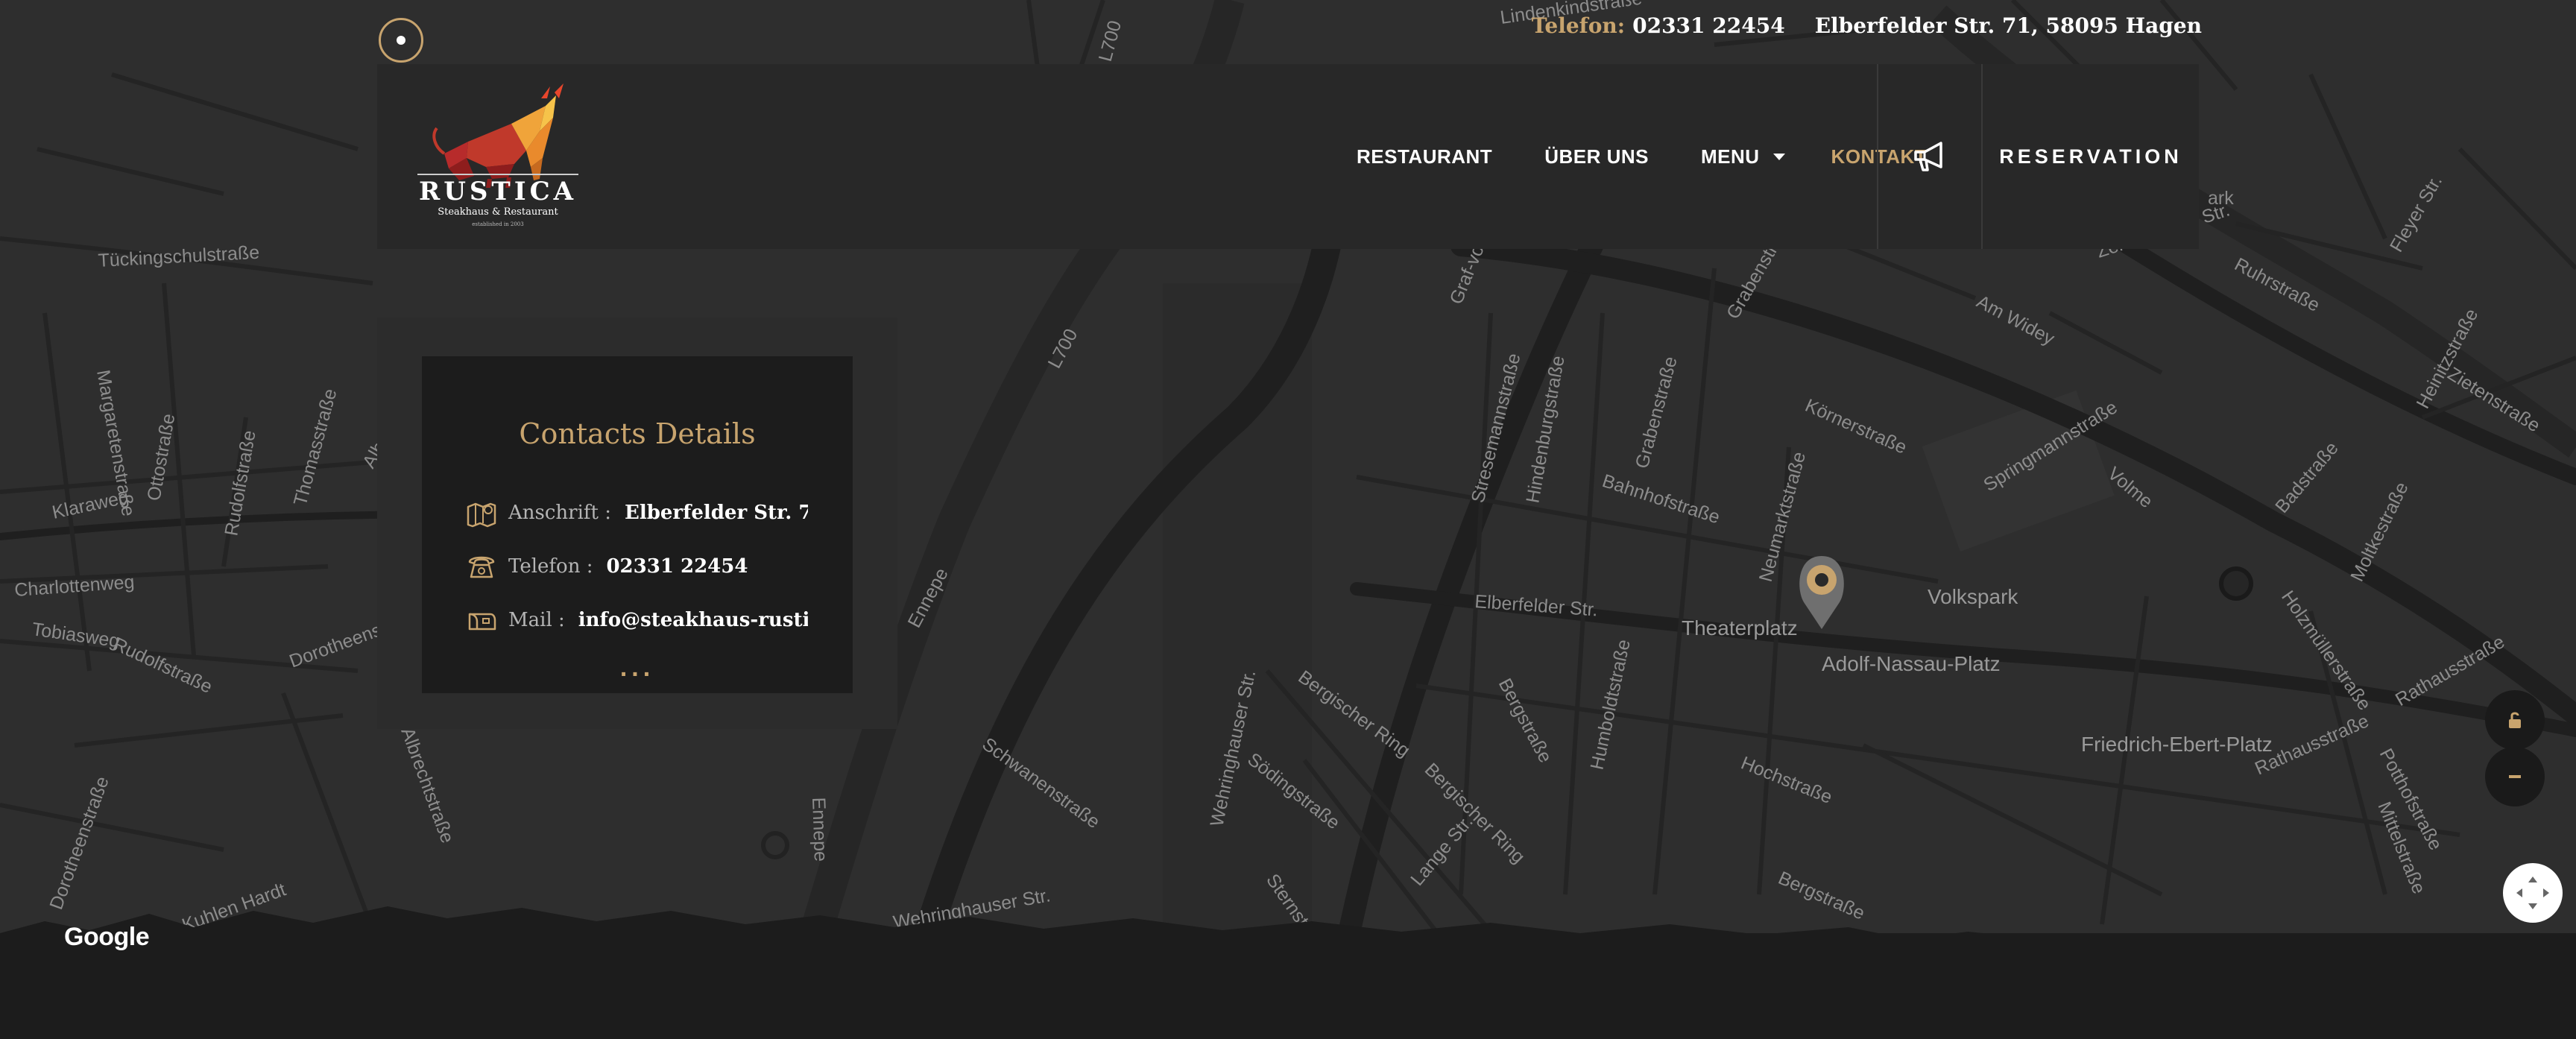 This screenshot has height=1039, width=2576. What do you see at coordinates (498, 212) in the screenshot?
I see `brand-tagline: Steakhaus & Restaurant` at bounding box center [498, 212].